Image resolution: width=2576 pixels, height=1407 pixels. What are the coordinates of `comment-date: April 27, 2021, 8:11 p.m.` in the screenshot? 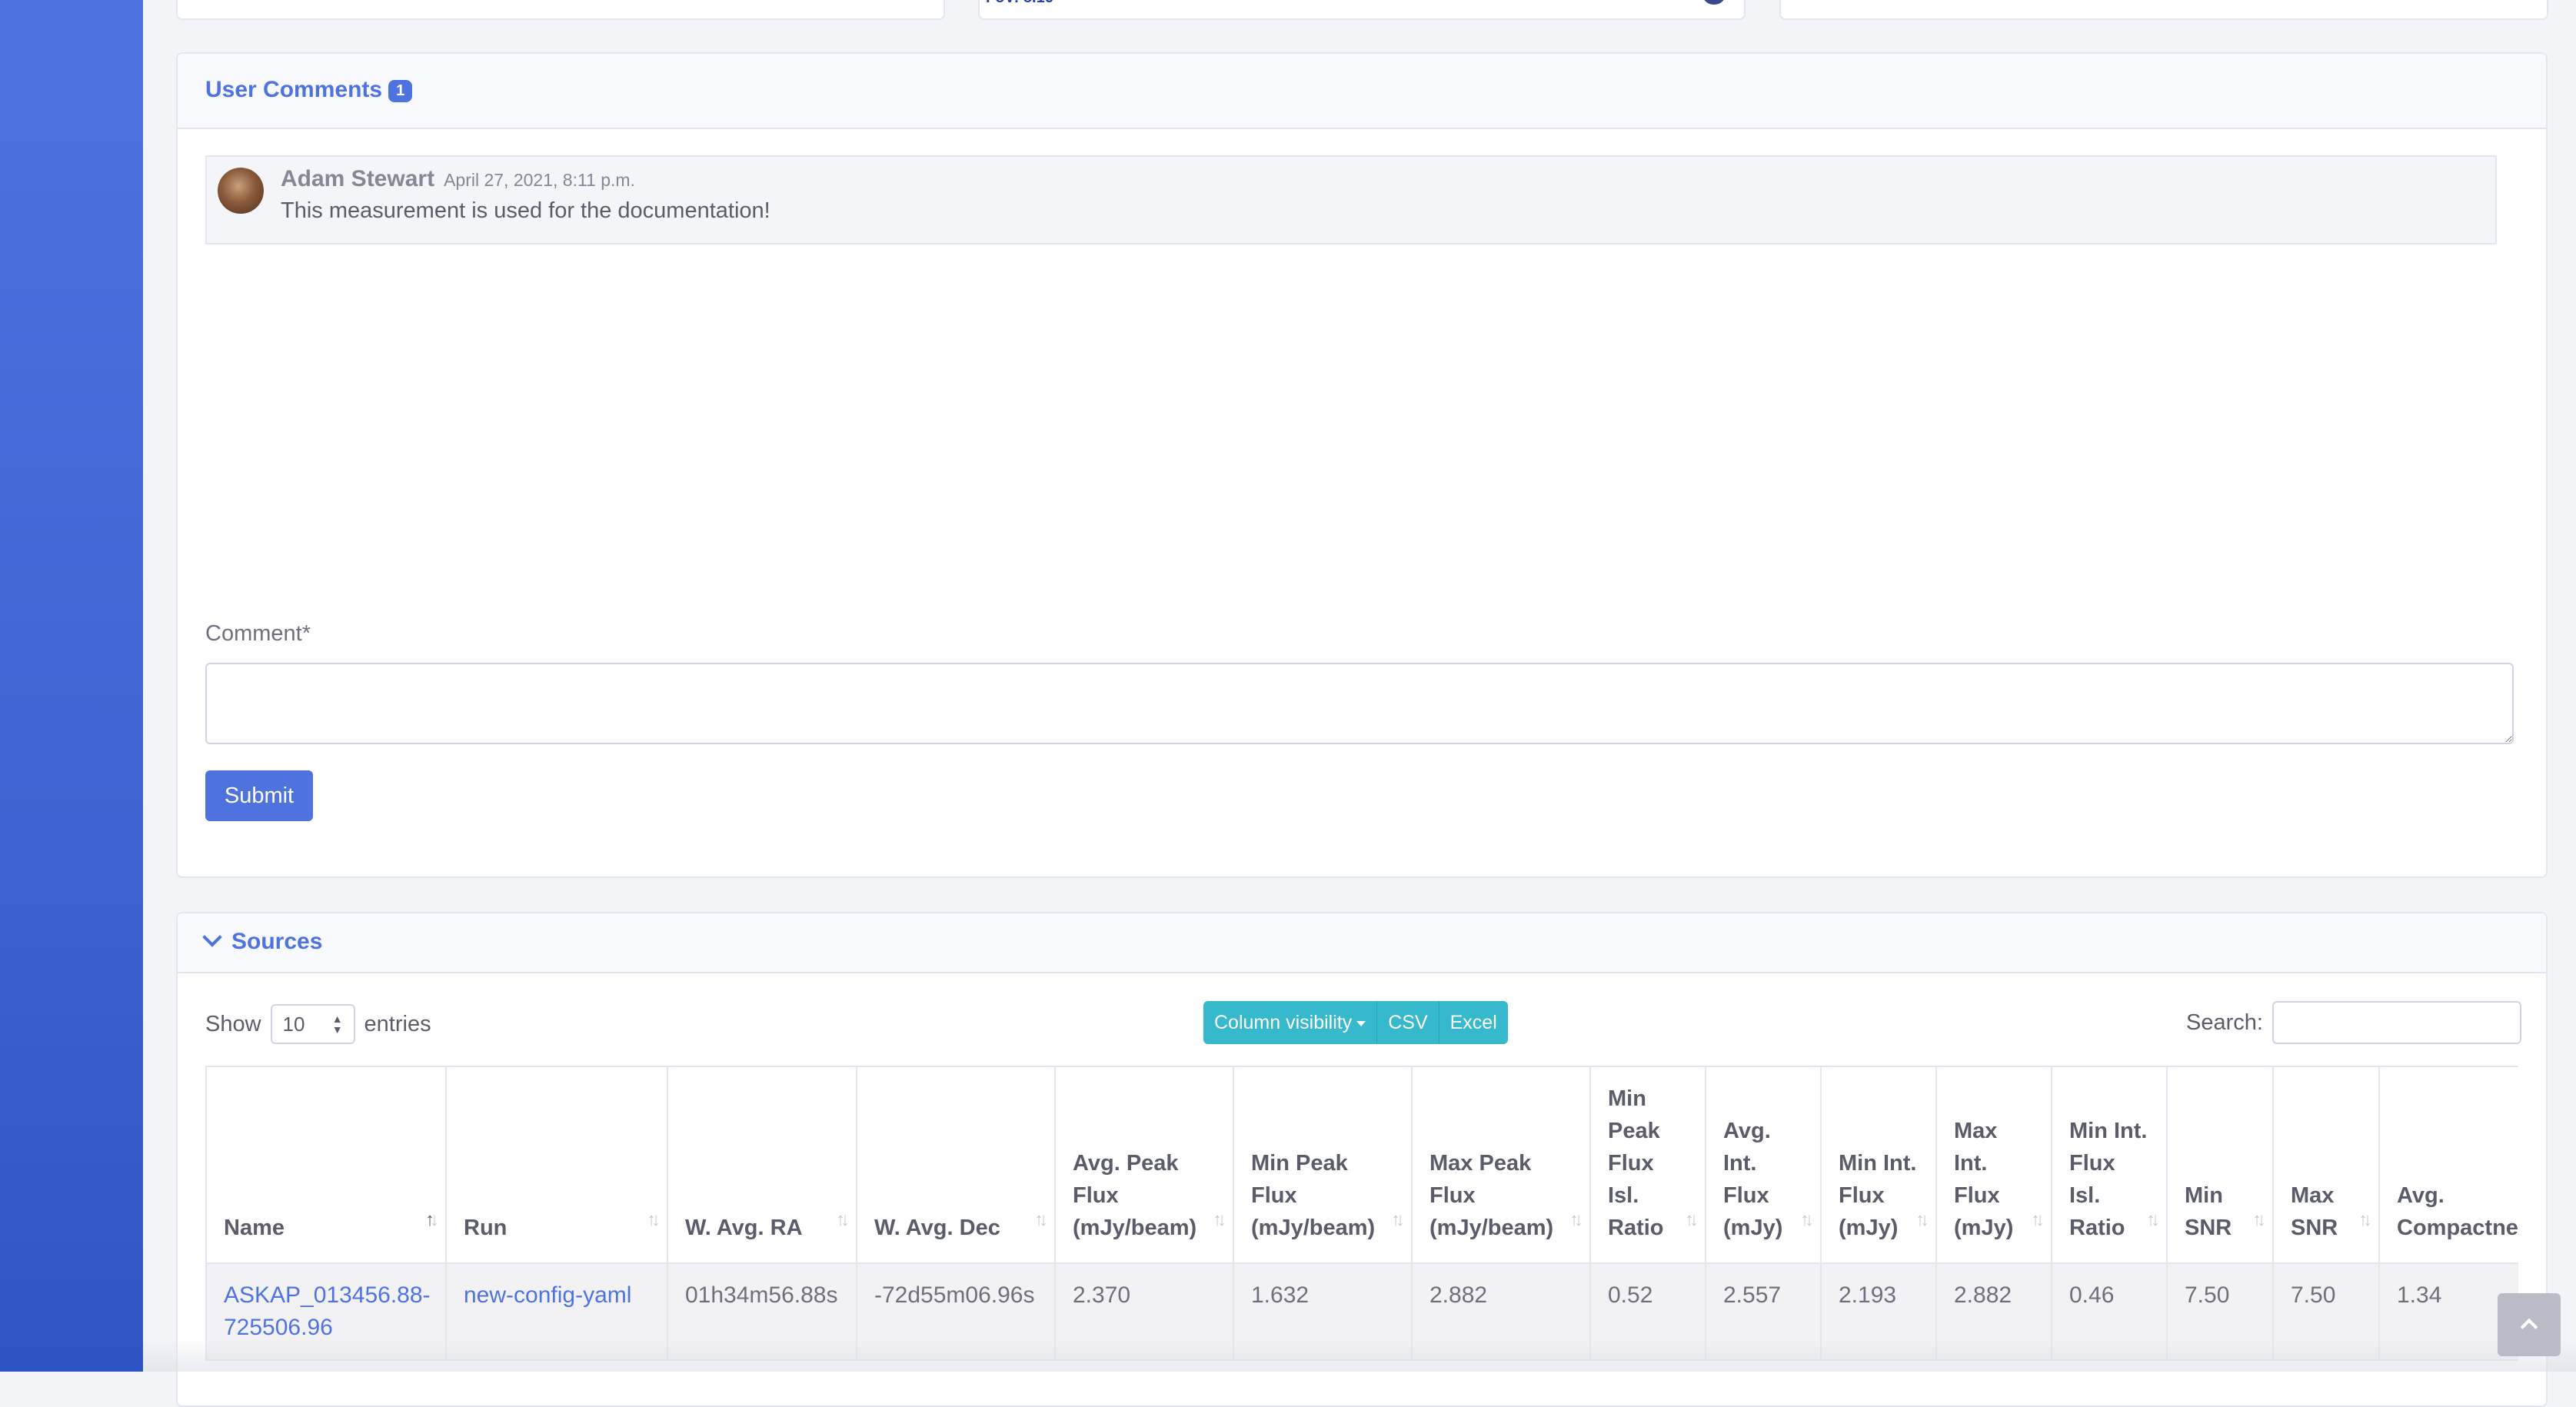 It's located at (539, 180).